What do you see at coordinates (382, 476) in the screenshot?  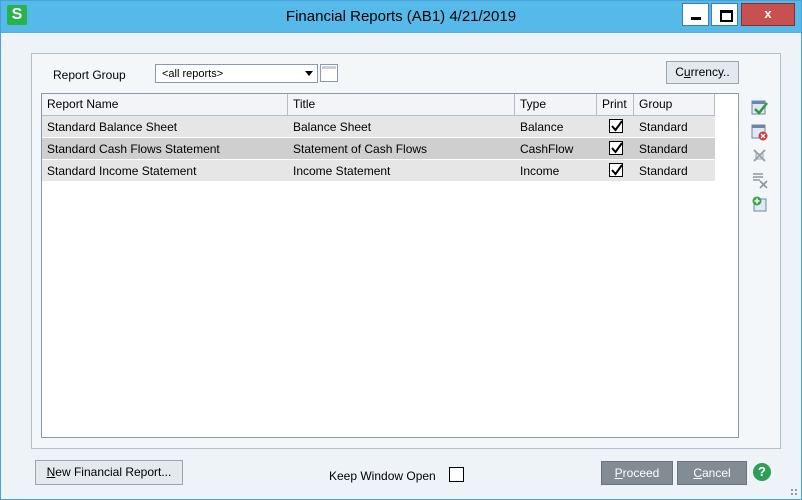 I see `keep-window-open-label: Keep Window Open` at bounding box center [382, 476].